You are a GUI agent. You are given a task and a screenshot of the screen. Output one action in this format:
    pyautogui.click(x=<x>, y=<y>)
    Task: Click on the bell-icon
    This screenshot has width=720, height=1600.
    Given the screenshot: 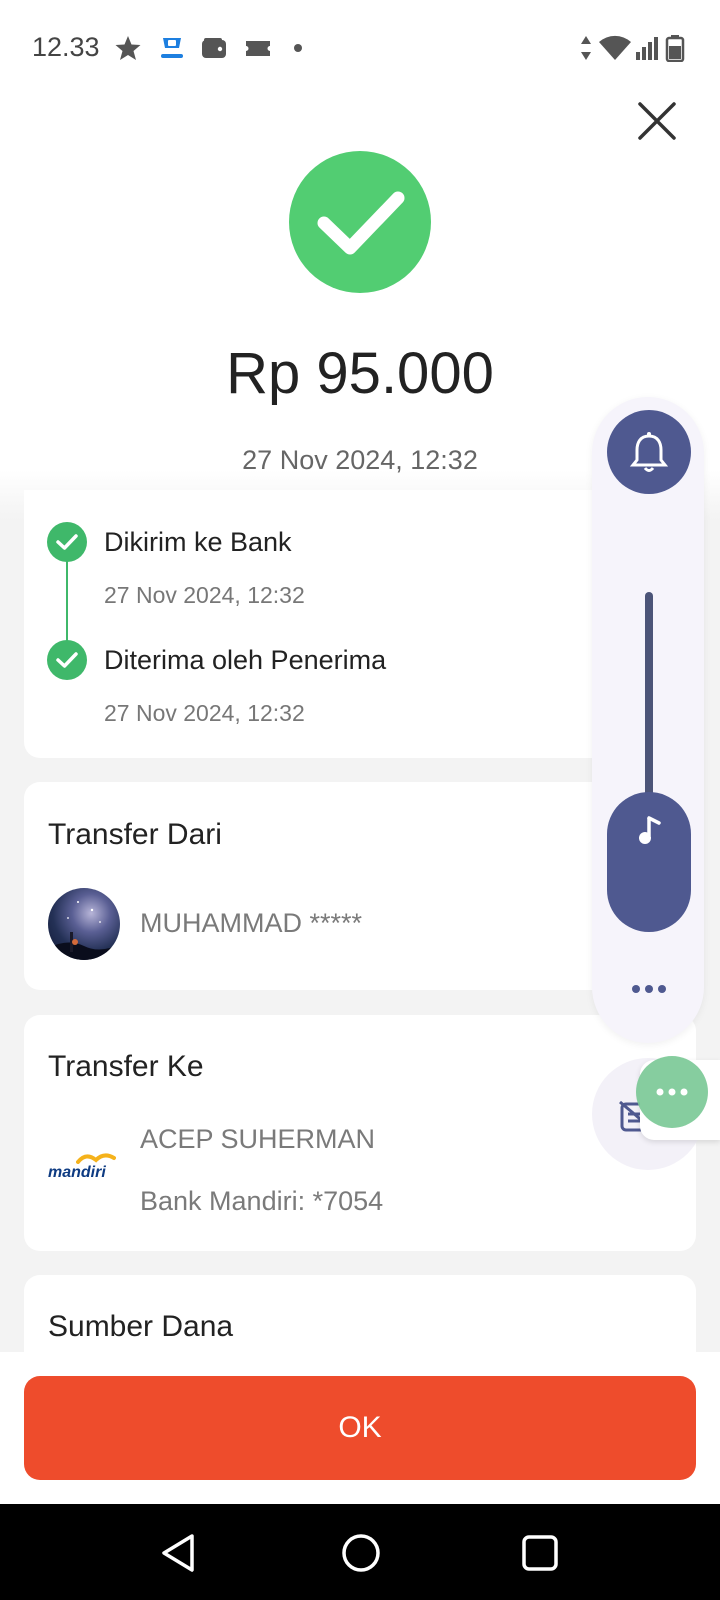 What is the action you would take?
    pyautogui.click(x=649, y=452)
    